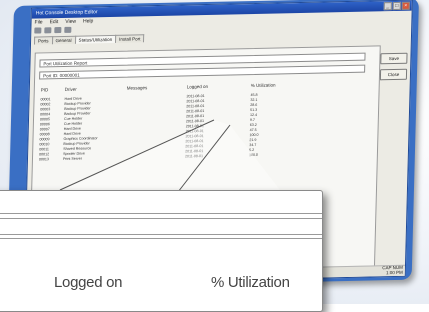 This screenshot has height=312, width=429. I want to click on magnified-col-logged-on: Logged on, so click(88, 282).